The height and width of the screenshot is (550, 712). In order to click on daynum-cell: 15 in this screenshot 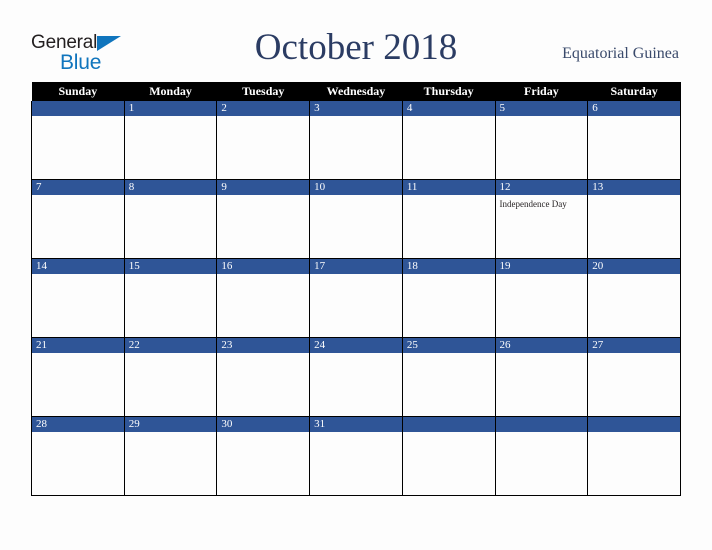, I will do `click(170, 266)`.